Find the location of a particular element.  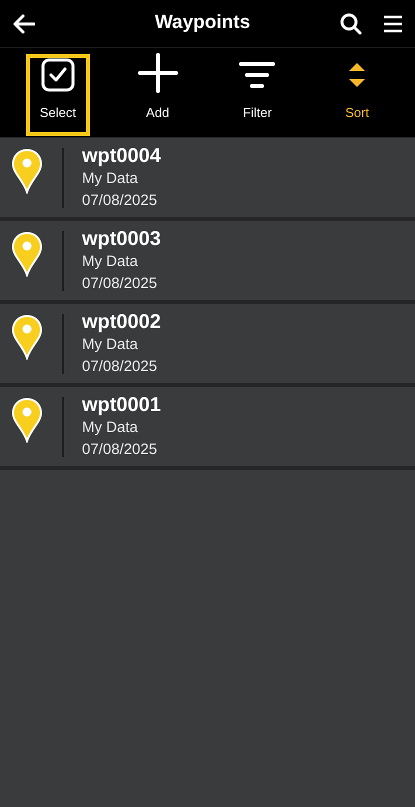

toolbar-button: Sort is located at coordinates (357, 95).